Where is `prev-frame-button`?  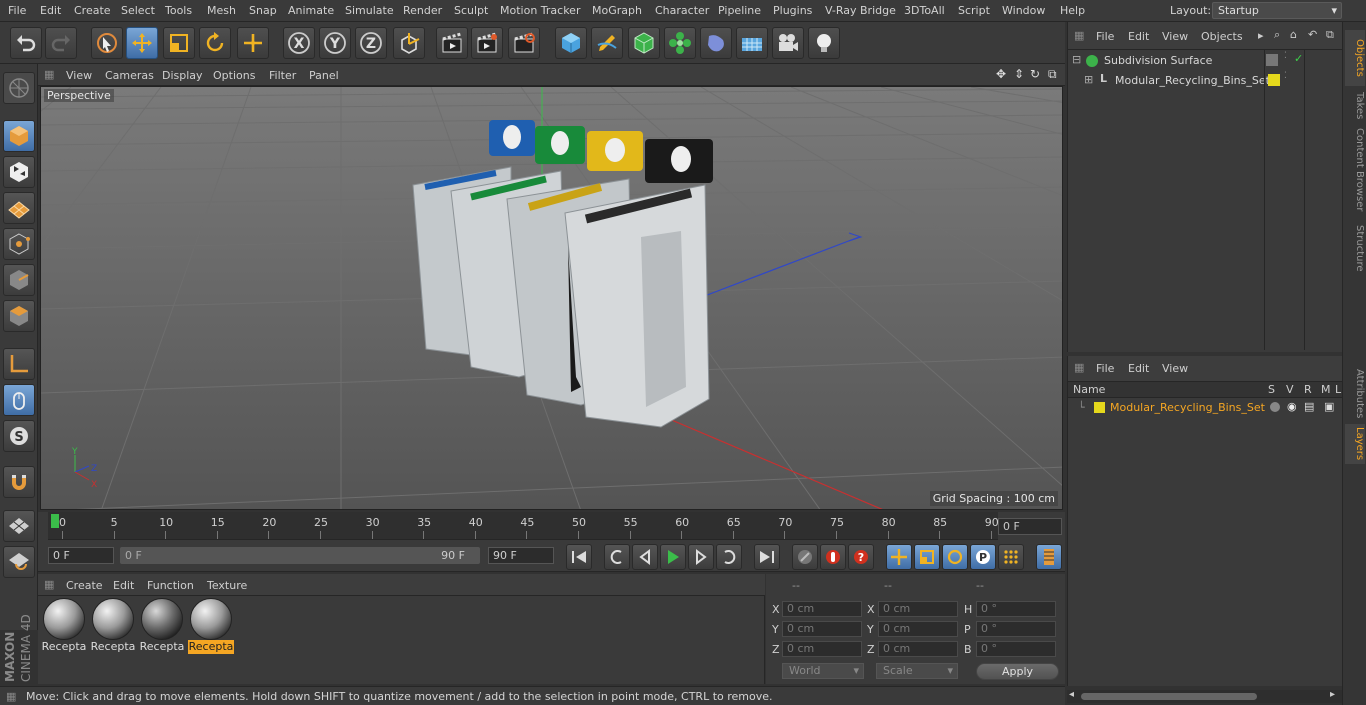
prev-frame-button is located at coordinates (645, 557).